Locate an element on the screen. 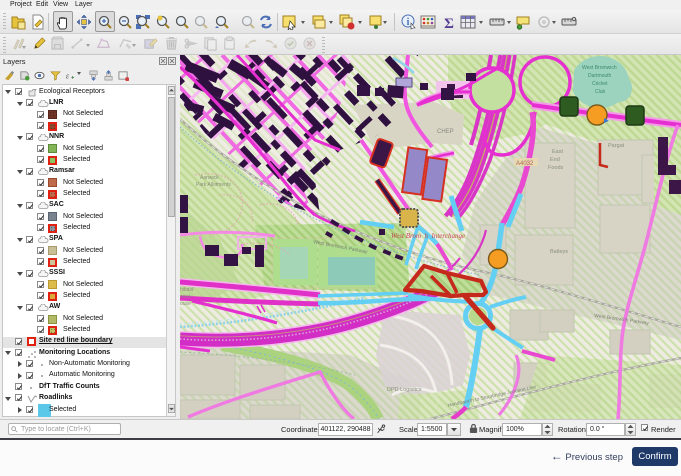  svg-text: Foods is located at coordinates (556, 168).